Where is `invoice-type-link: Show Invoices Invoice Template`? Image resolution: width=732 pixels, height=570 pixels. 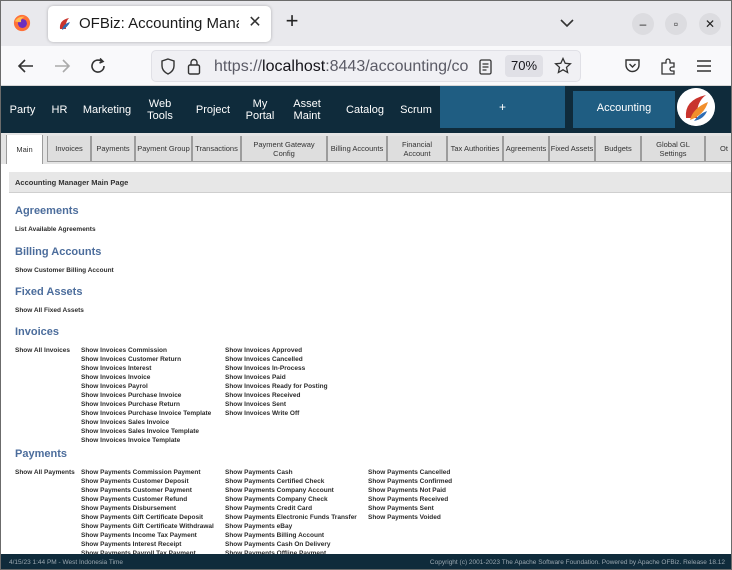
invoice-type-link: Show Invoices Invoice Template is located at coordinates (130, 440).